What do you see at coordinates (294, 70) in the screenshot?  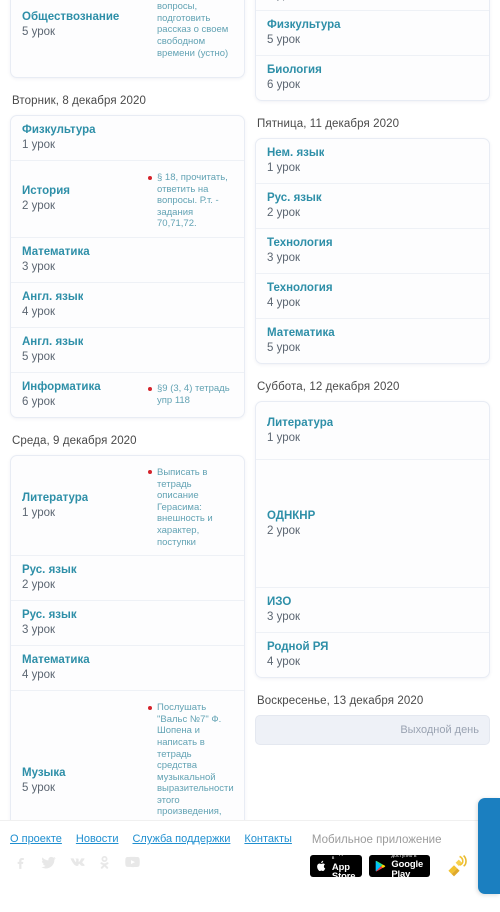 I see `lesson-subject: Биология` at bounding box center [294, 70].